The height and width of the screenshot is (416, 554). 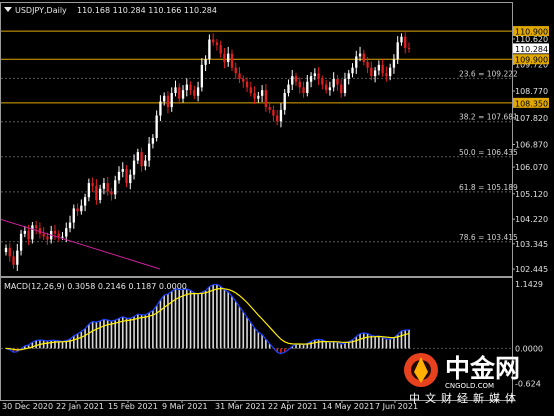 I want to click on current-price-label: 110.284, so click(x=531, y=49).